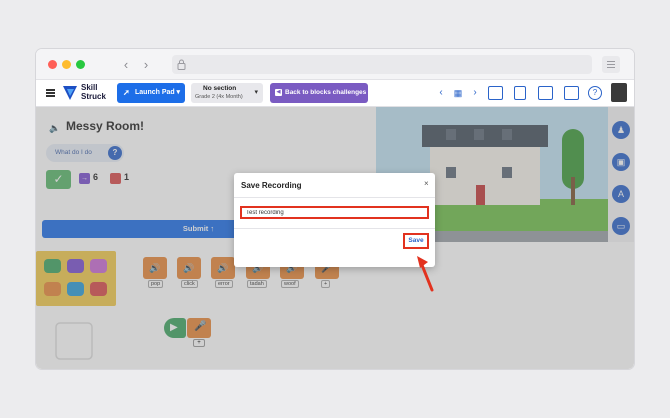  I want to click on save-button: Save, so click(416, 241).